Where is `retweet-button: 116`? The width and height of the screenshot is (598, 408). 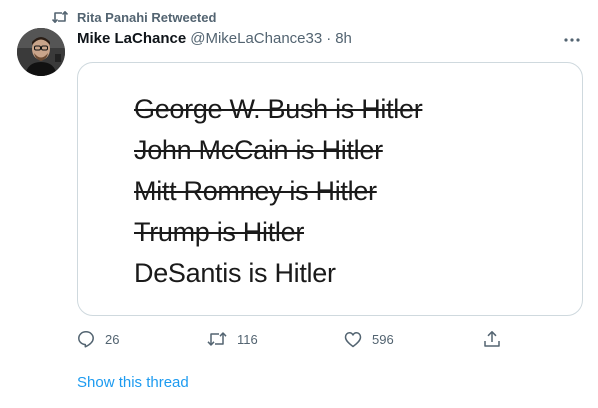 retweet-button: 116 is located at coordinates (232, 339).